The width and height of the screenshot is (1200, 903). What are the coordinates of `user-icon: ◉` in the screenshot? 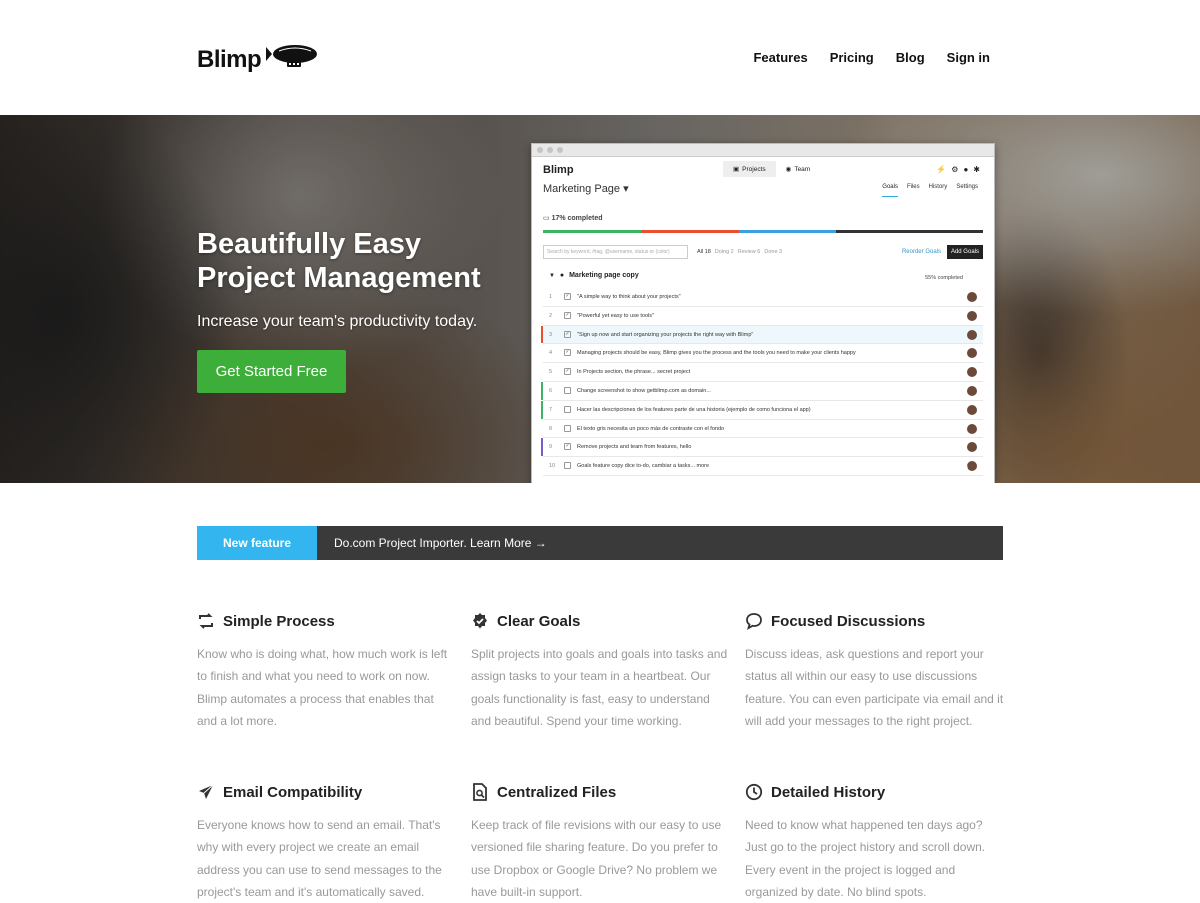 It's located at (788, 169).